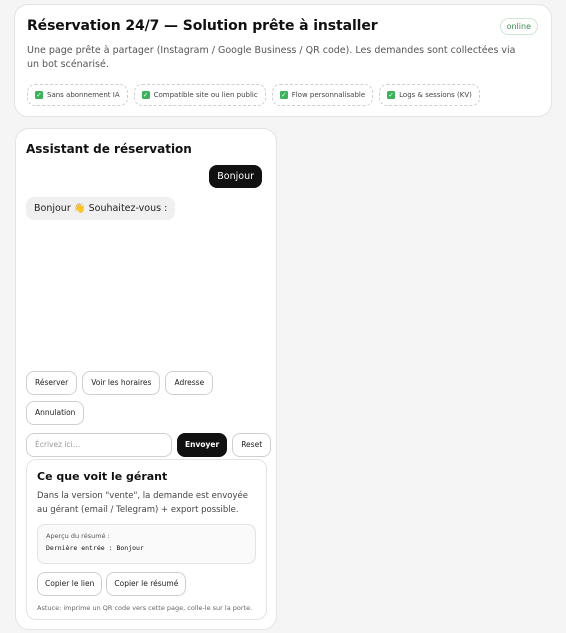 This screenshot has height=633, width=566. What do you see at coordinates (102, 476) in the screenshot?
I see `manager-title: Ce que voit le gérant` at bounding box center [102, 476].